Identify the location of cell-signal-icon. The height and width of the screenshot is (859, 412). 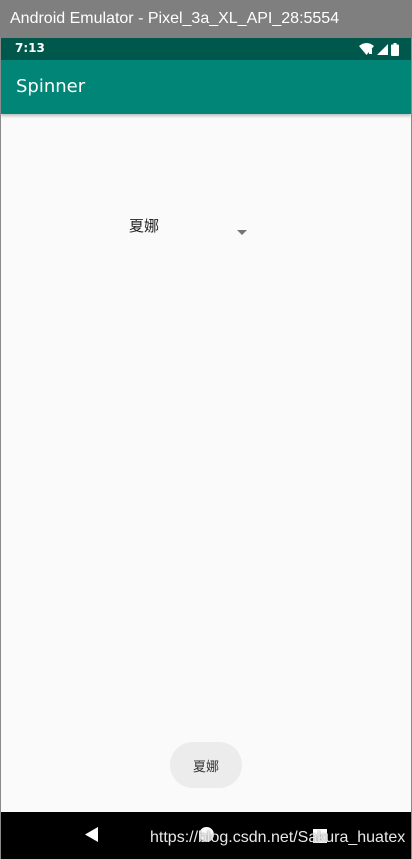
(382, 49).